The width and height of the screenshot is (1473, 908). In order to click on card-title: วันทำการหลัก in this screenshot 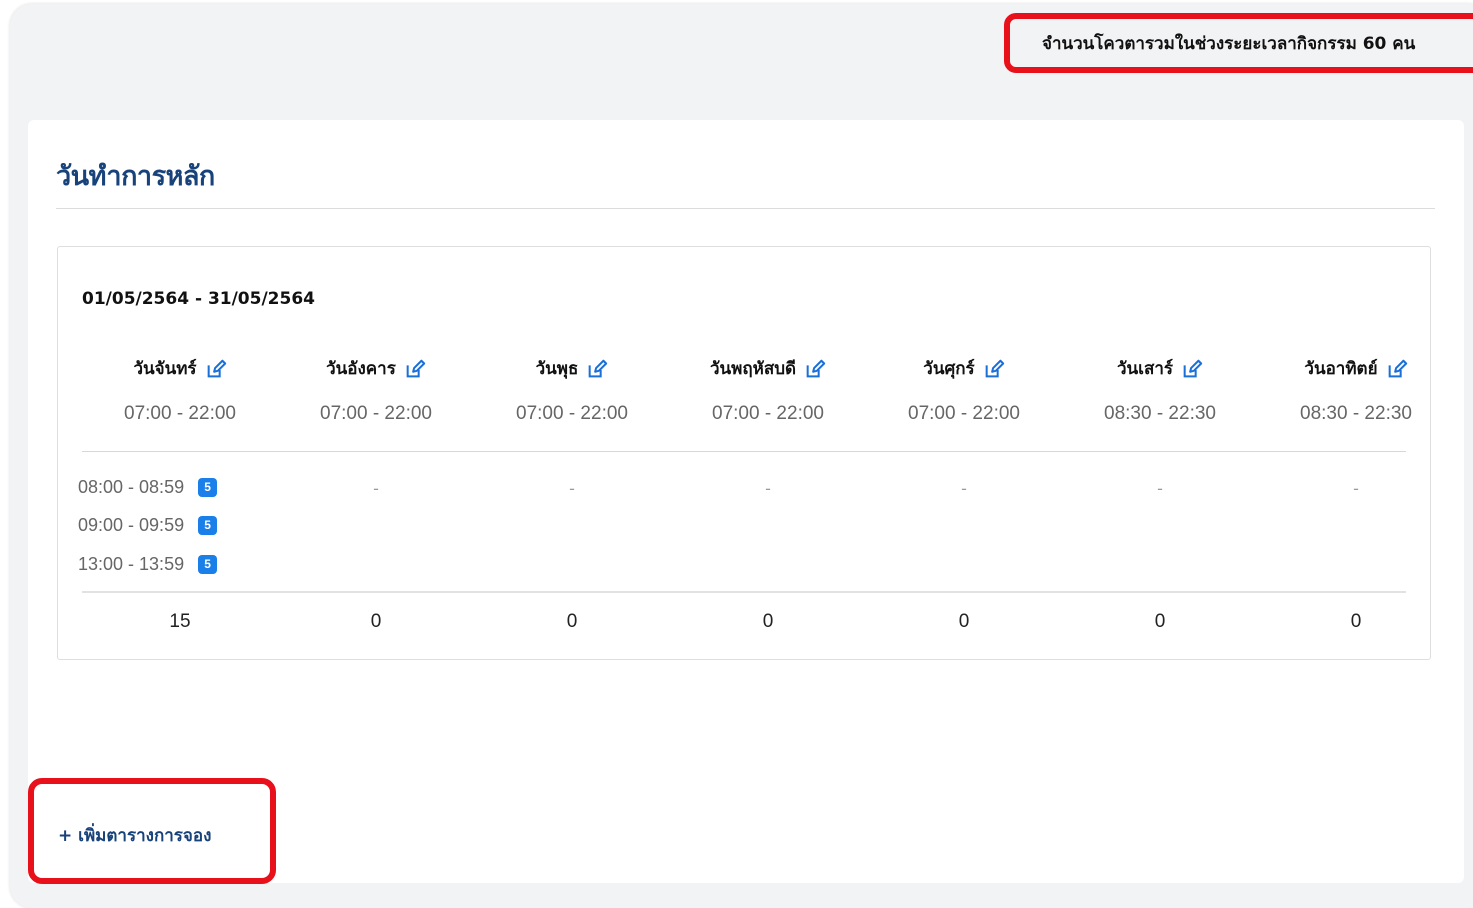, I will do `click(135, 176)`.